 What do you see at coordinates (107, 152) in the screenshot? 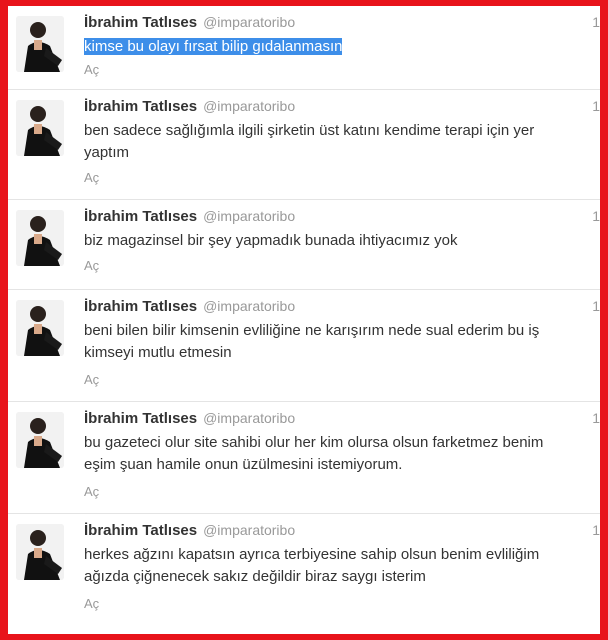
I see `tweet-text-line: yaptım` at bounding box center [107, 152].